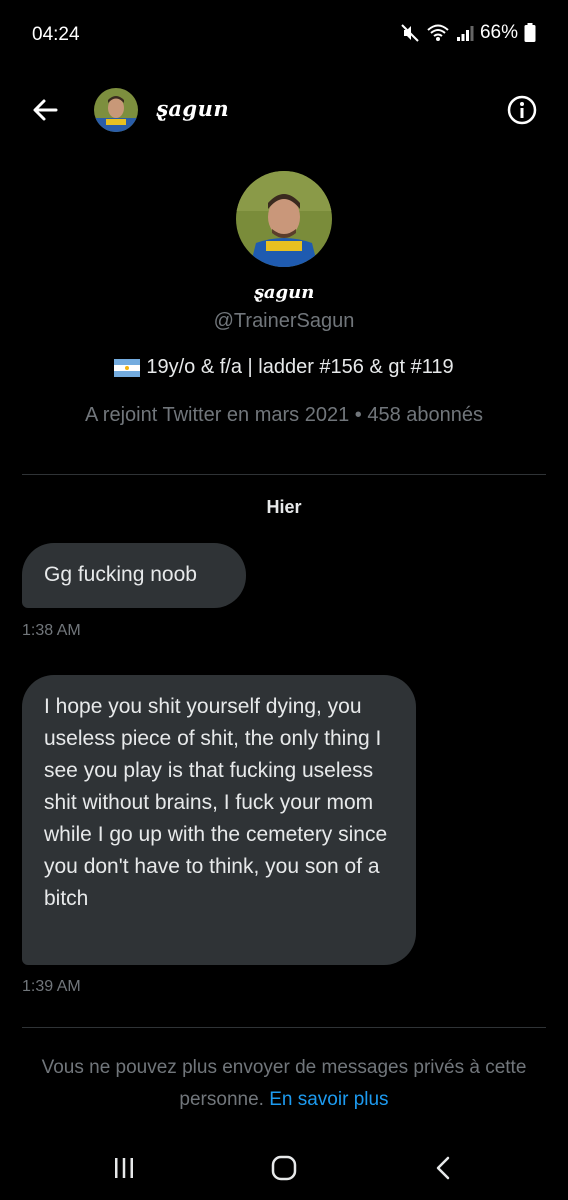 This screenshot has width=568, height=1200. I want to click on recent-apps-icon, so click(124, 1168).